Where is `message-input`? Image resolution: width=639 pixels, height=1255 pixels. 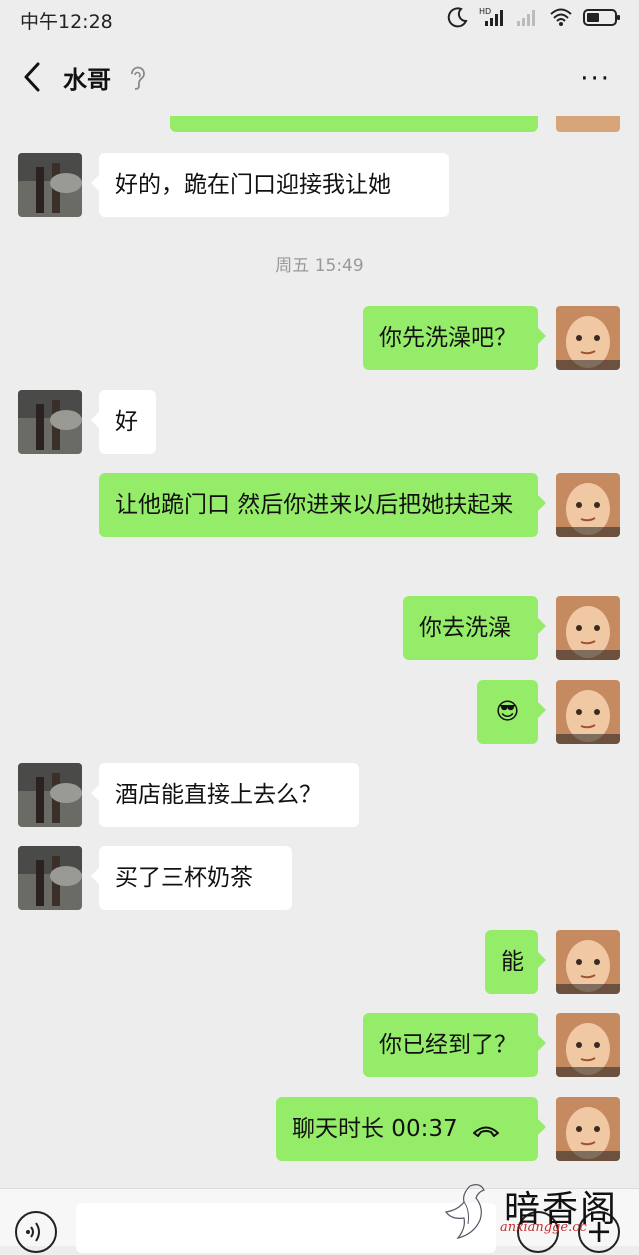
message-input is located at coordinates (286, 1228).